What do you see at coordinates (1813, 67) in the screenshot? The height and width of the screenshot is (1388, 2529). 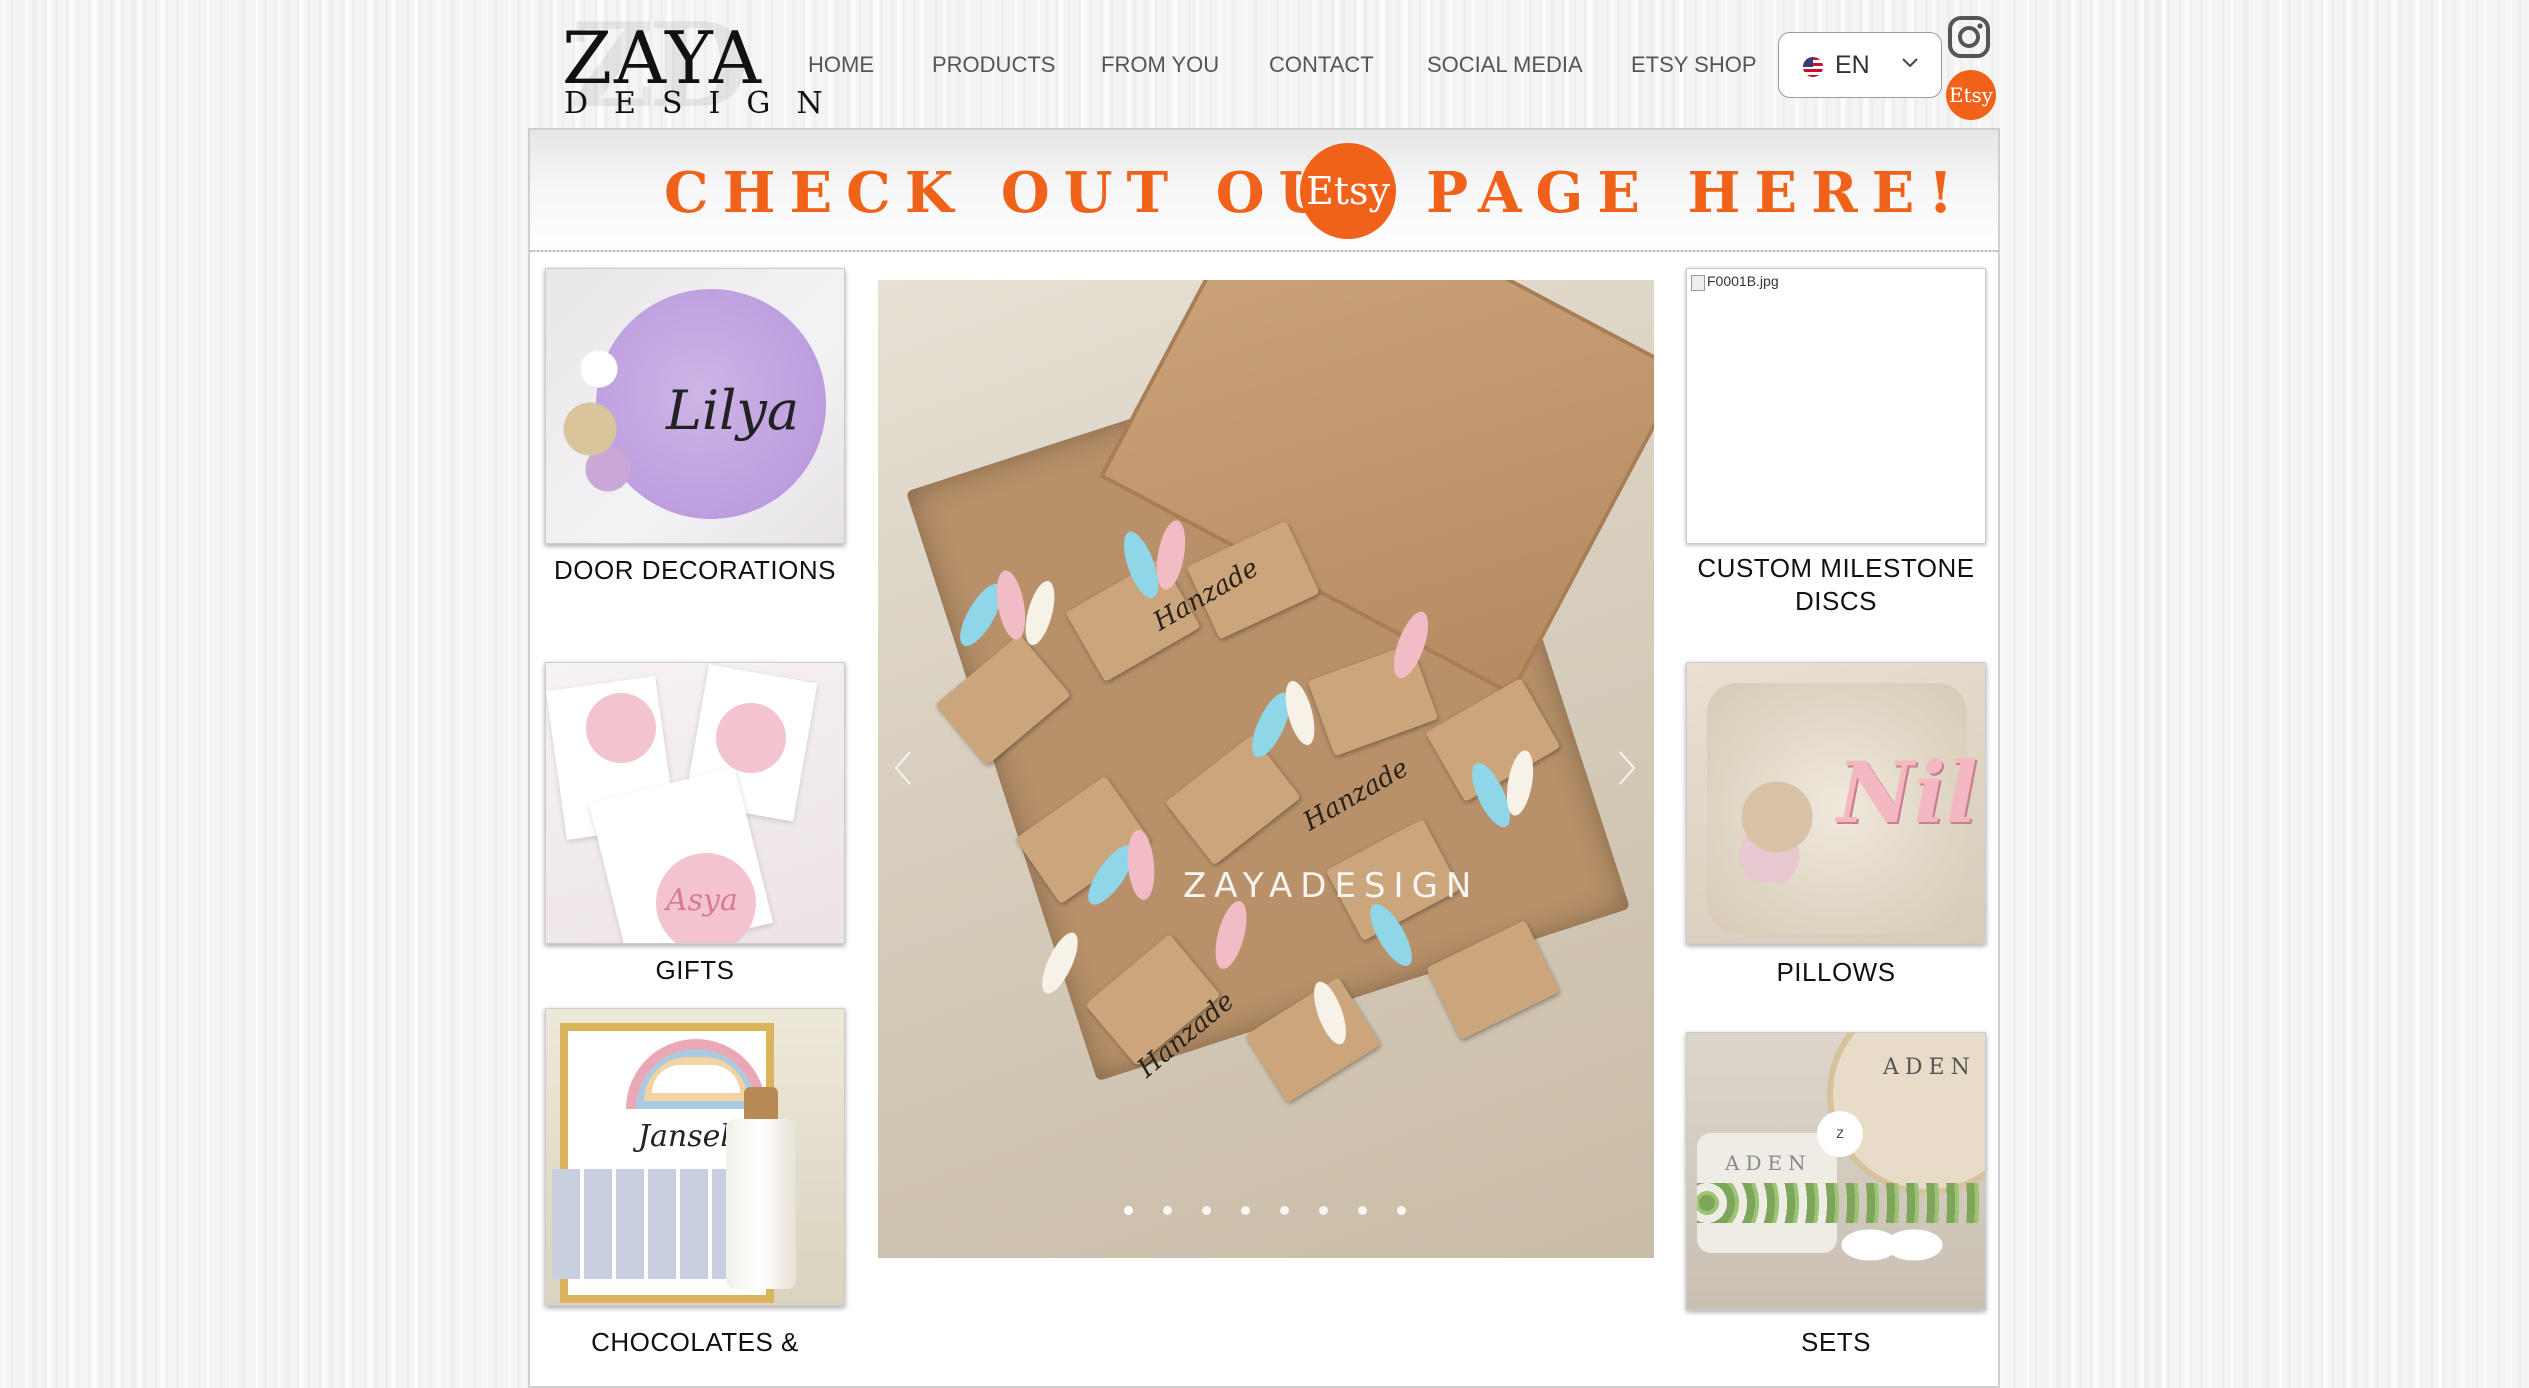 I see `us-flag-icon` at bounding box center [1813, 67].